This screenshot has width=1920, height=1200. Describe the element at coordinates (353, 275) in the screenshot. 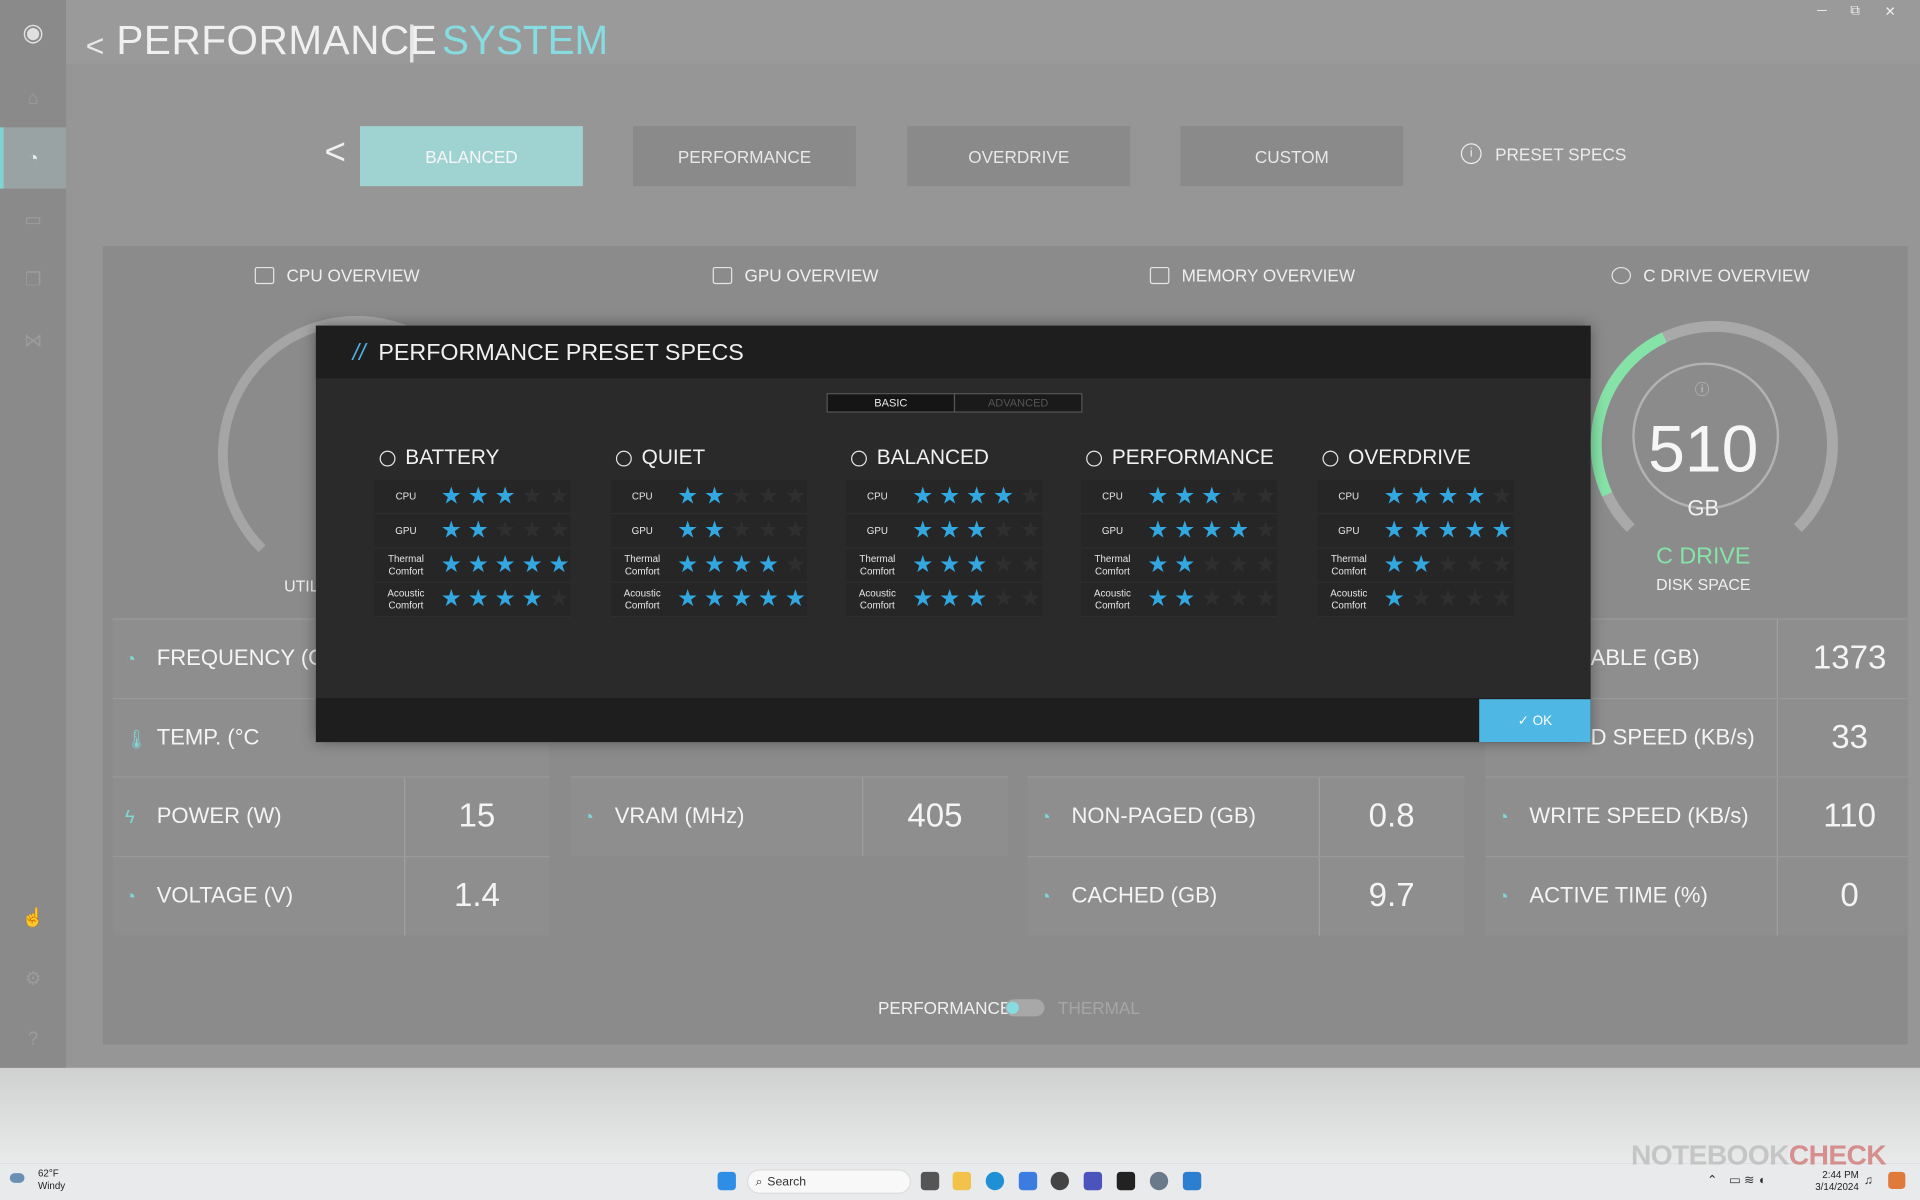

I see `cpu-overview-label: CPU OVERVIEW` at that location.